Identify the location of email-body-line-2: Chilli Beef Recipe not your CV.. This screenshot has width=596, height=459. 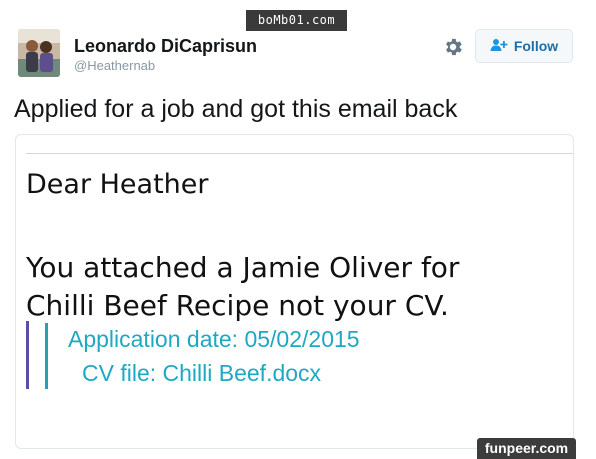
(237, 305).